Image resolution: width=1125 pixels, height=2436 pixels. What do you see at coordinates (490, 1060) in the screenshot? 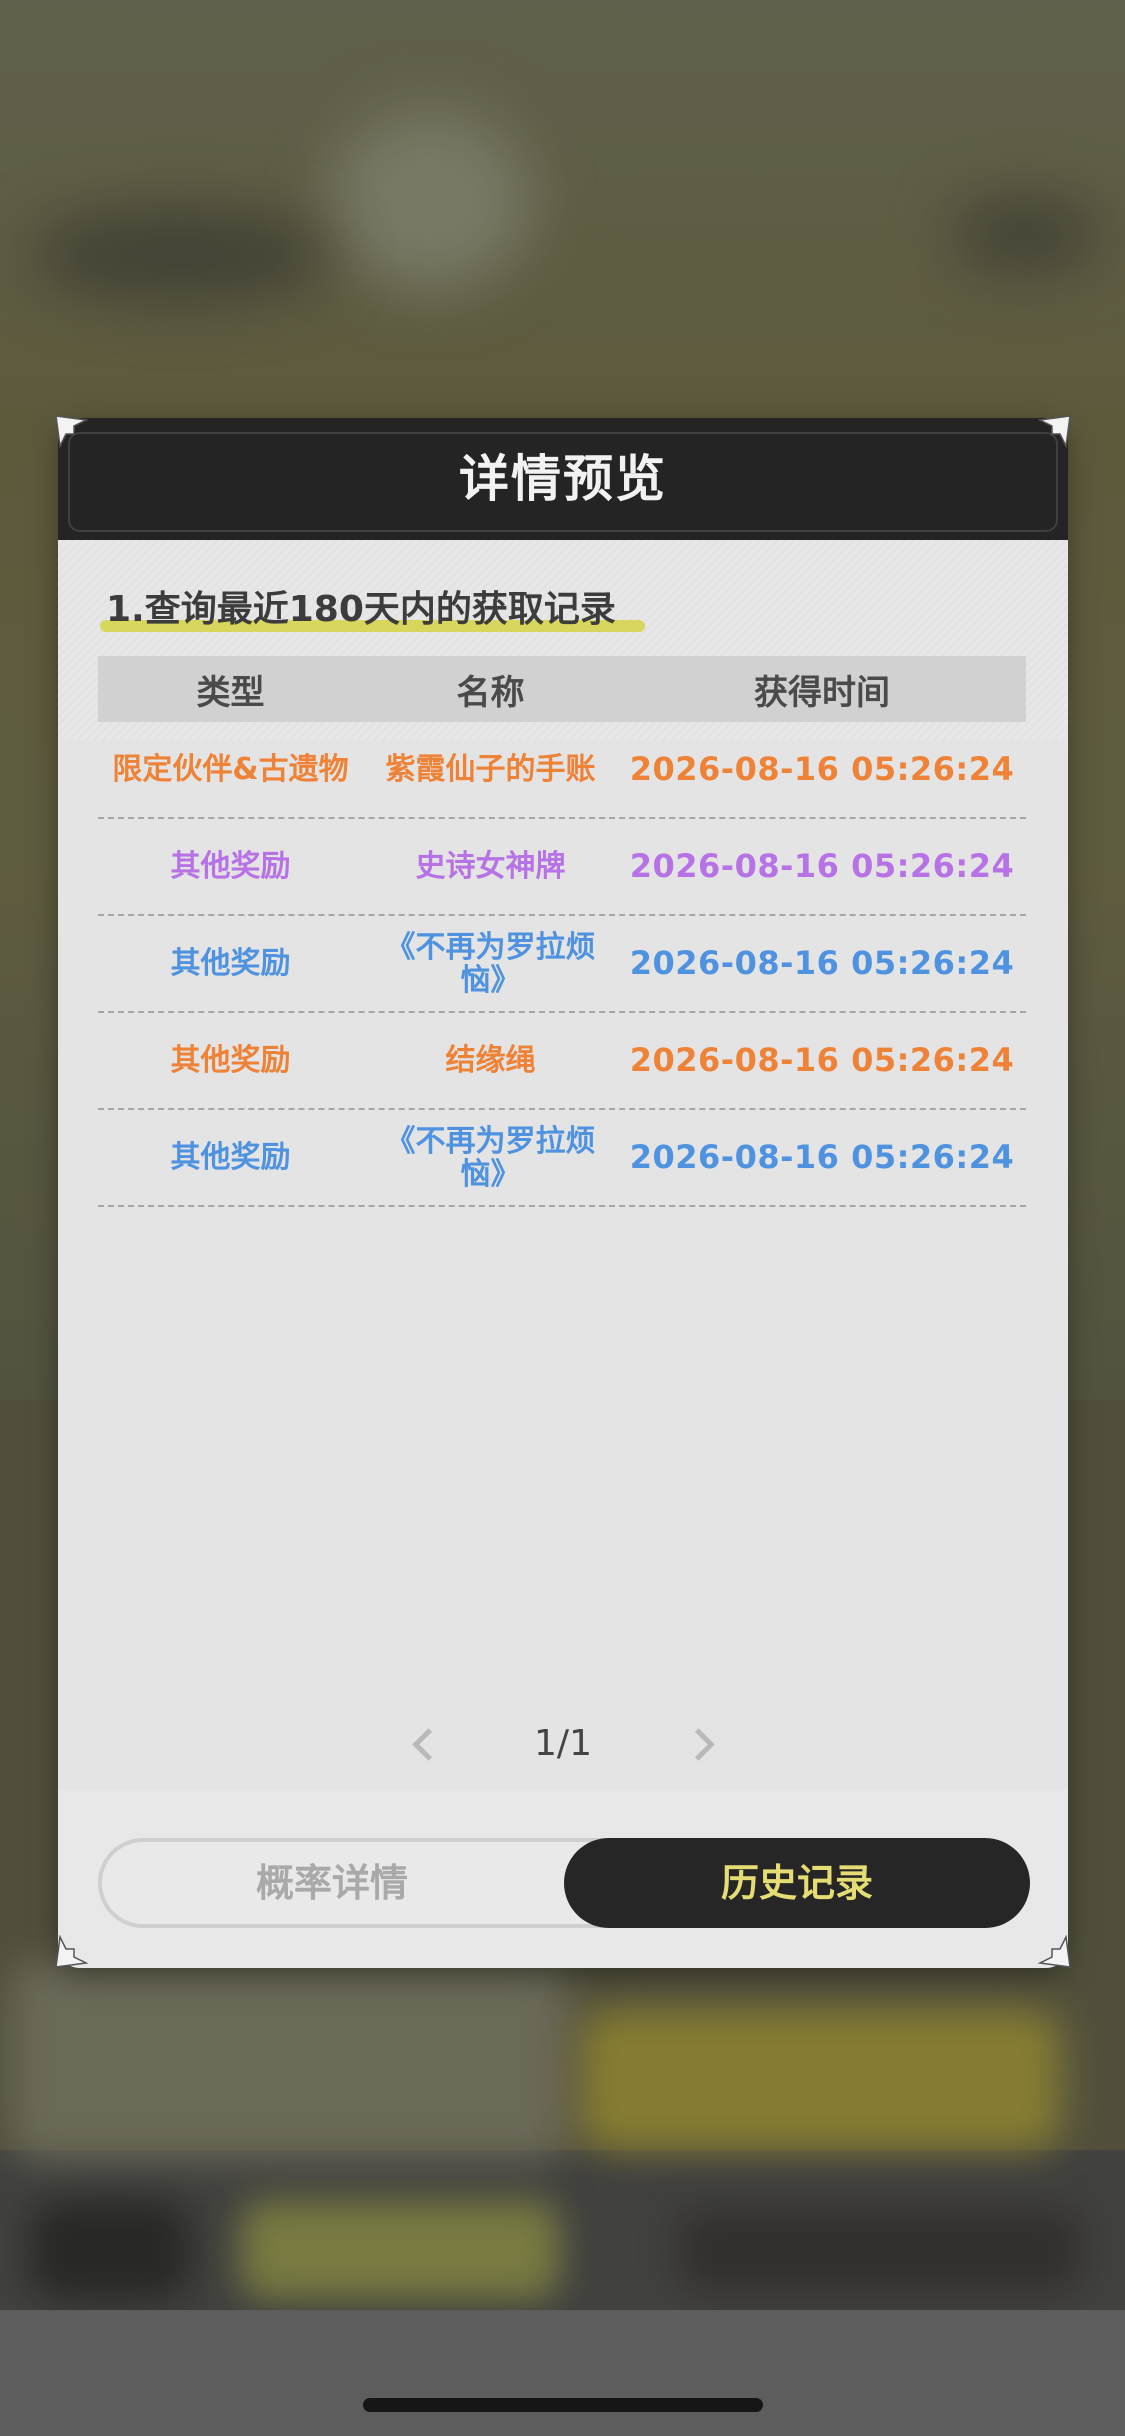
I see `cell-name: 结缘绳` at bounding box center [490, 1060].